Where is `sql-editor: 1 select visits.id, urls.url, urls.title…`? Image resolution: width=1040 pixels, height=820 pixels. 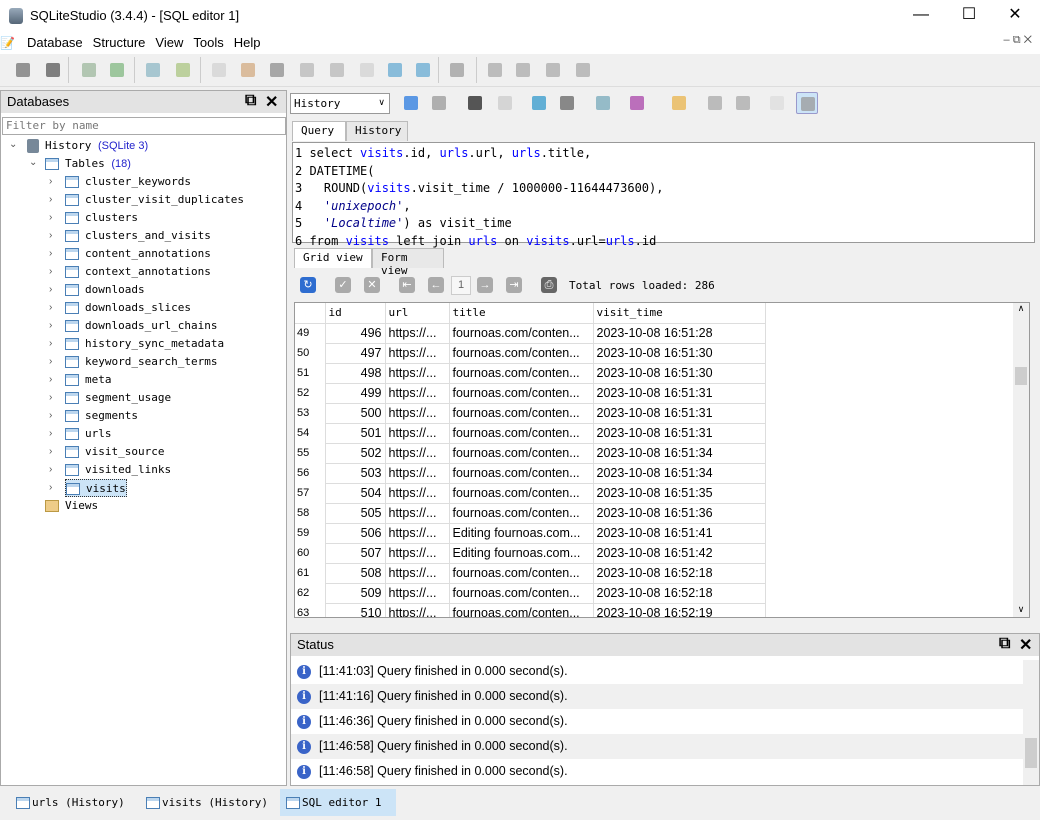
sql-editor: 1 select visits.id, urls.url, urls.title… is located at coordinates (663, 195).